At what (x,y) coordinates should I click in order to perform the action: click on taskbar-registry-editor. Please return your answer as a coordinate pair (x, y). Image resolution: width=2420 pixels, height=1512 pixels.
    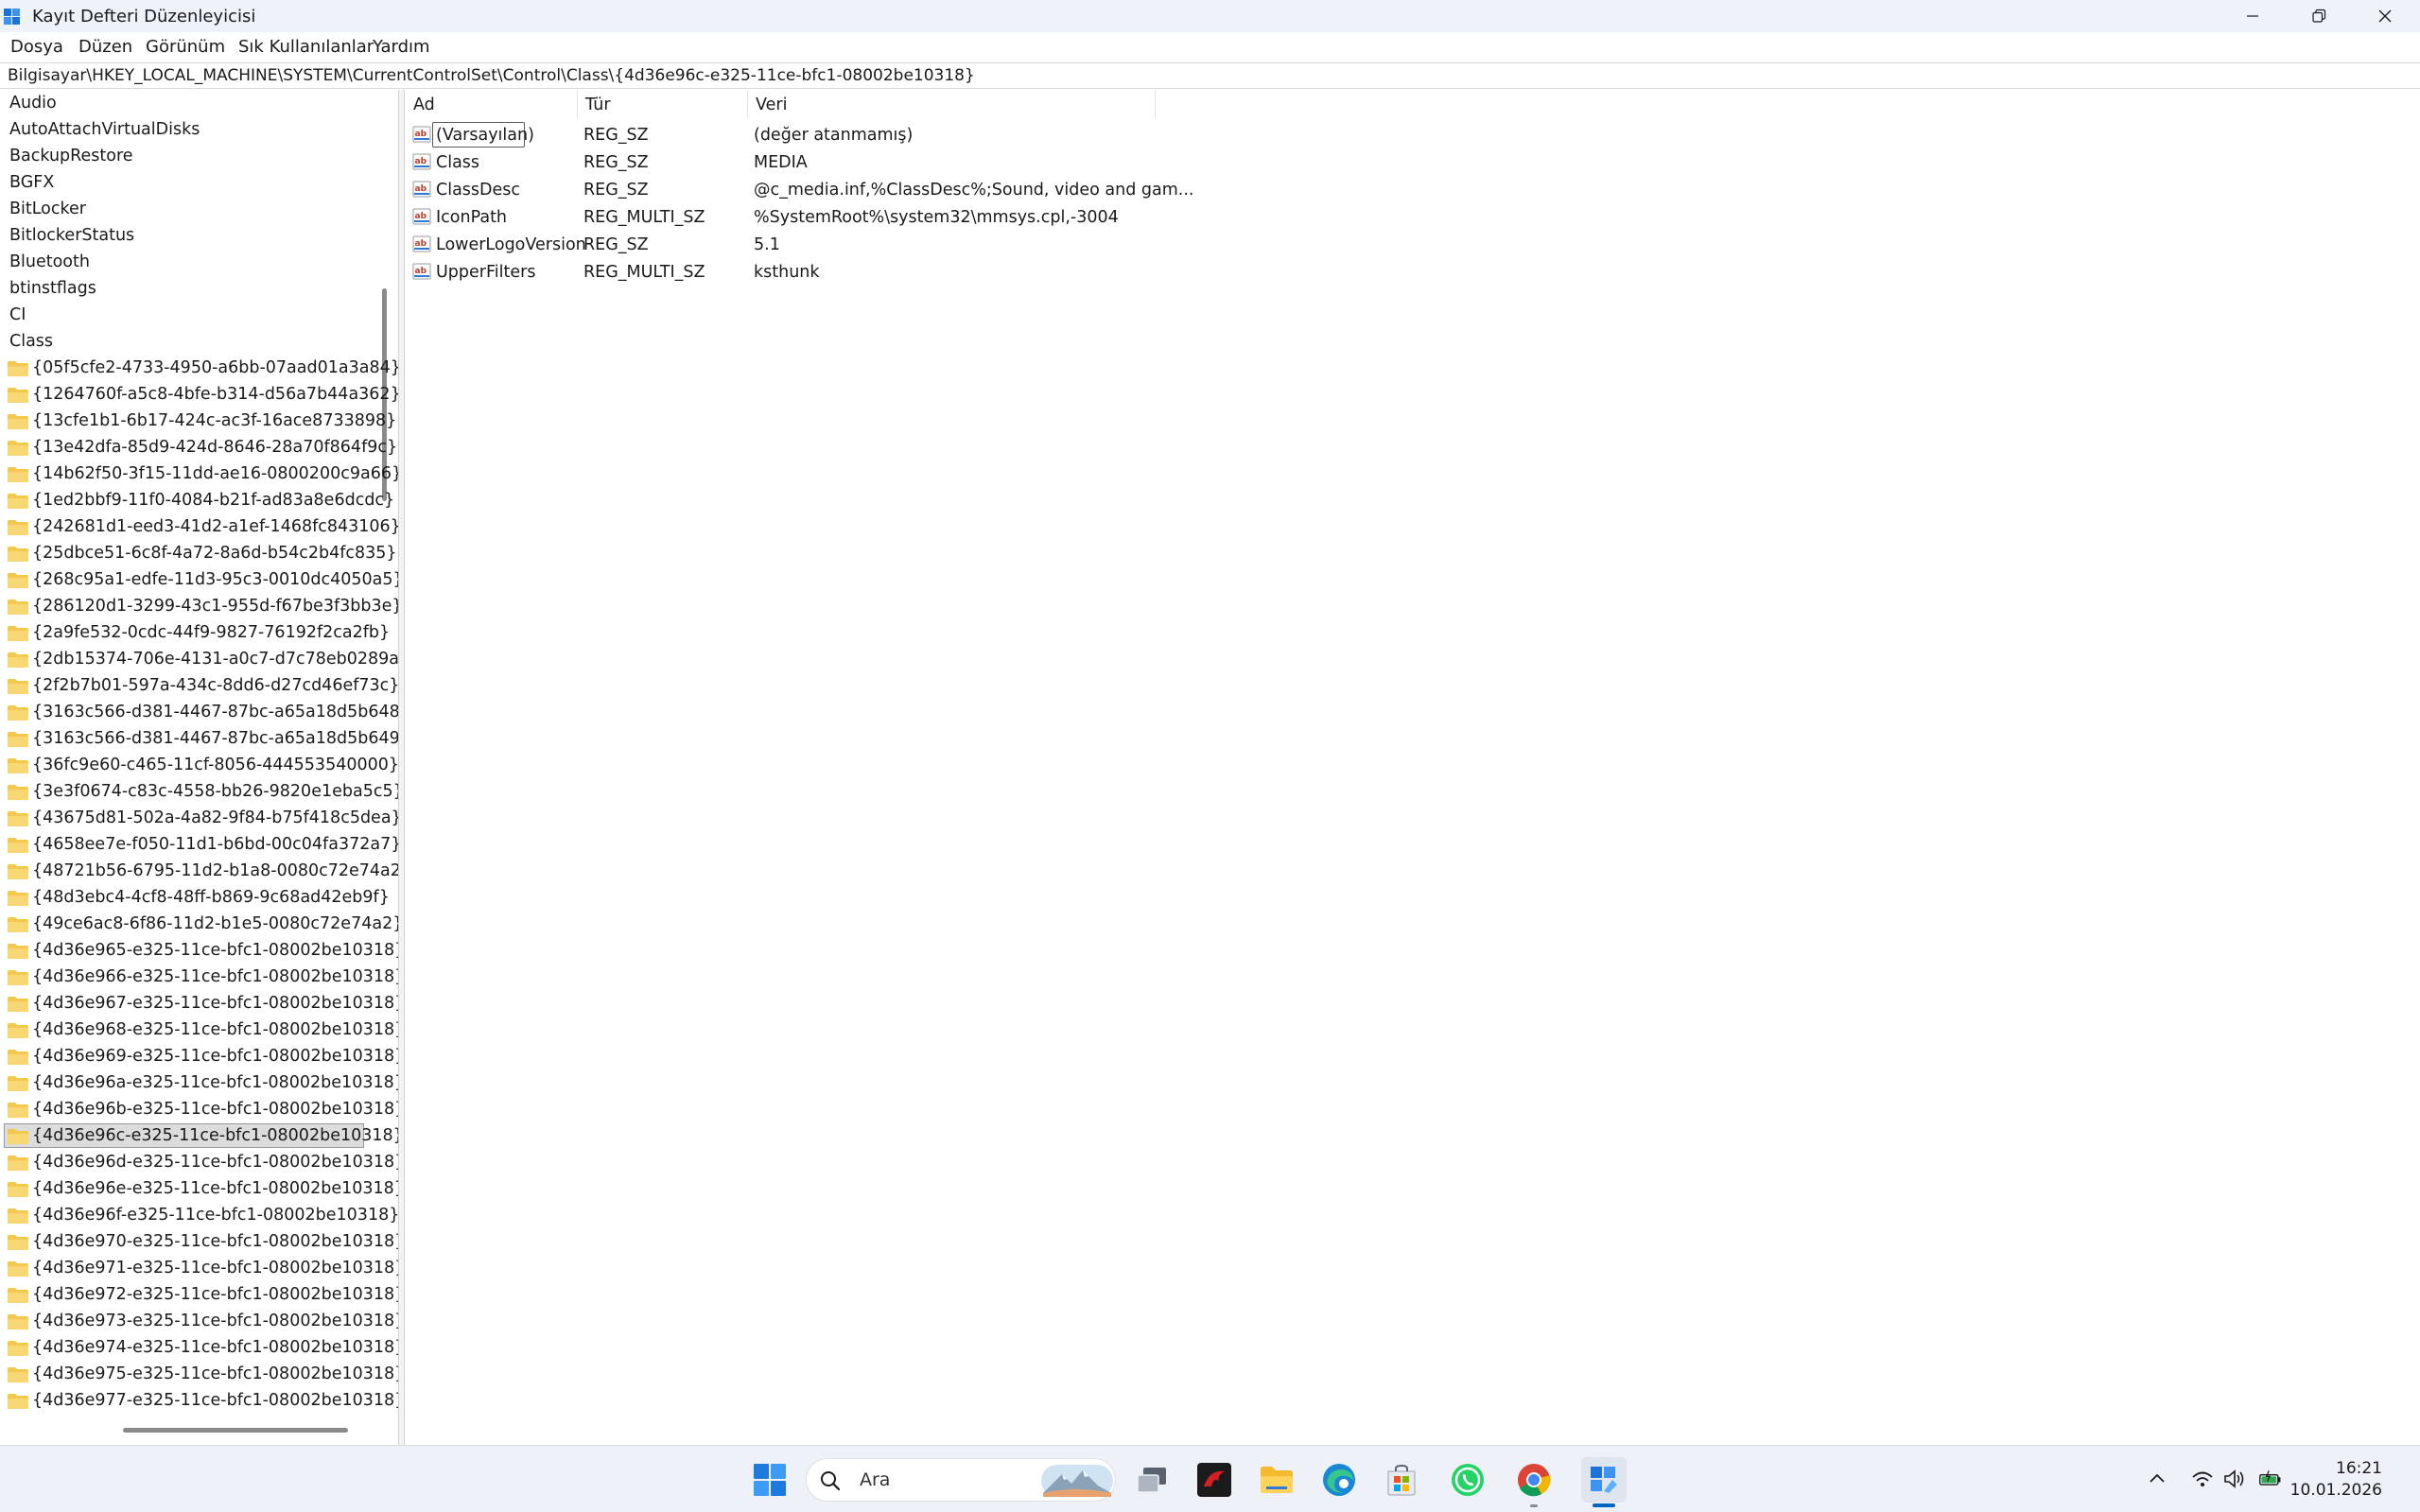
    Looking at the image, I should click on (1604, 1480).